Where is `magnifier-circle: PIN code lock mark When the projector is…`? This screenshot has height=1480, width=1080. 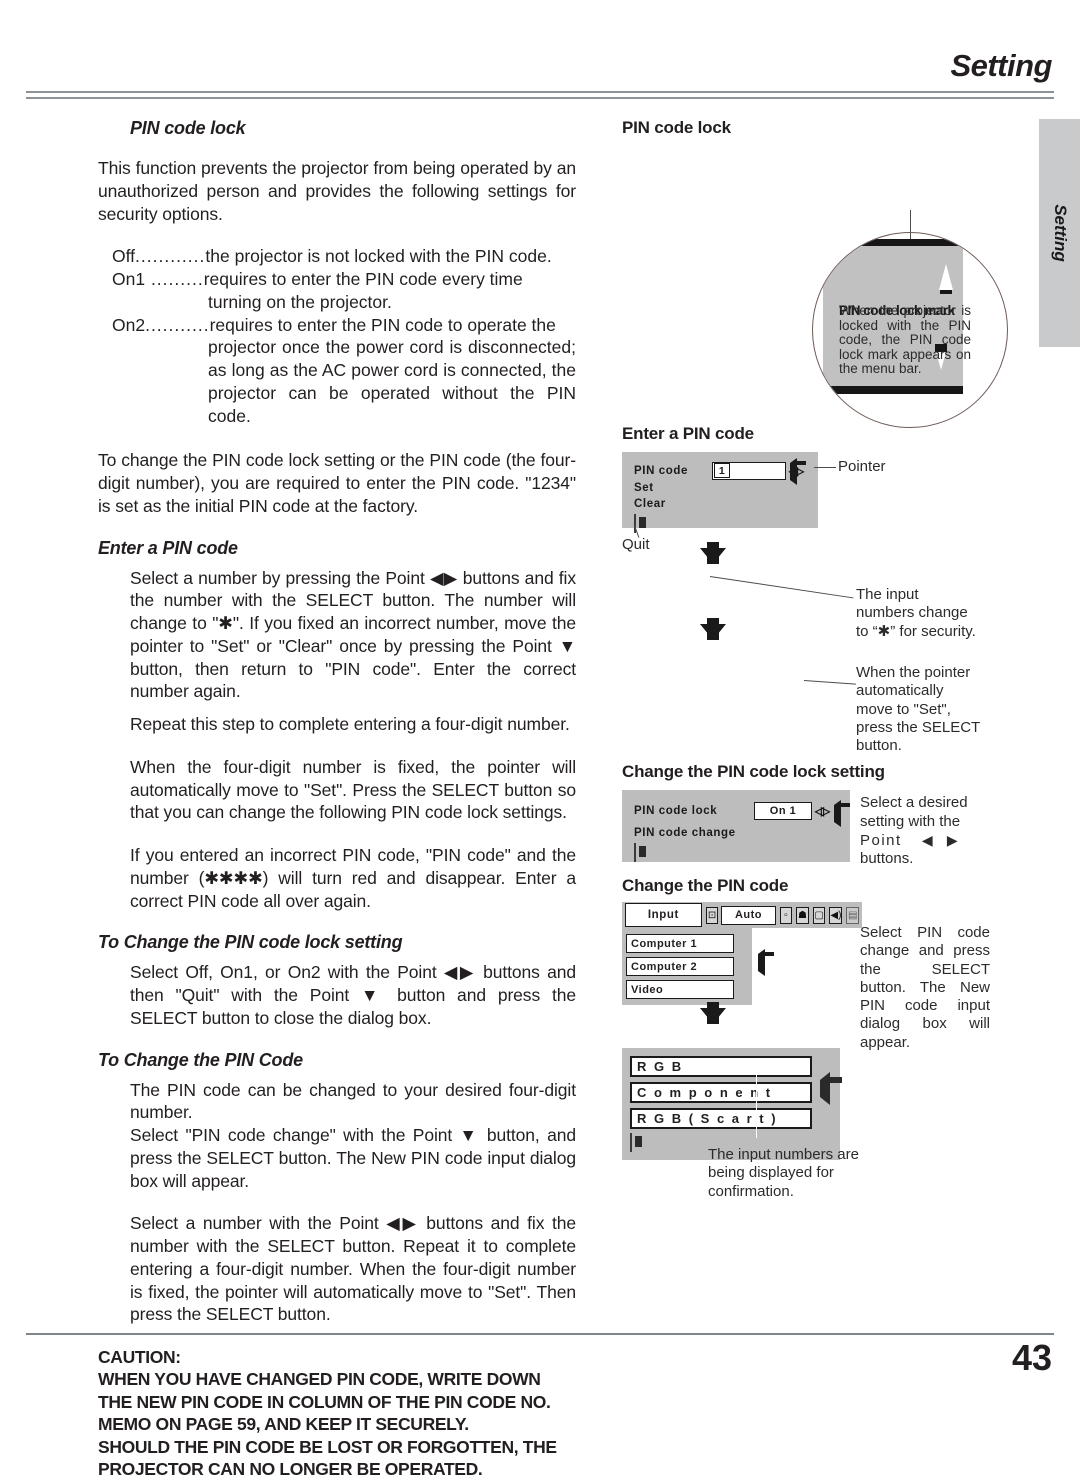 magnifier-circle: PIN code lock mark When the projector is… is located at coordinates (910, 330).